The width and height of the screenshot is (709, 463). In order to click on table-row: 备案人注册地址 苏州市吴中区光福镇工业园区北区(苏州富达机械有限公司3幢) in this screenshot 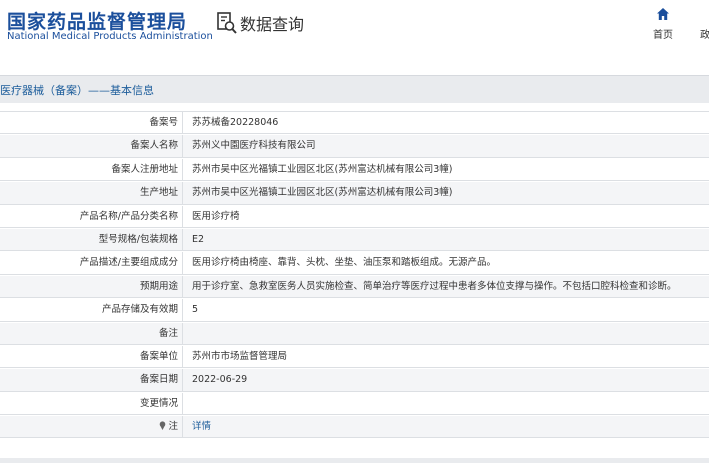, I will do `click(354, 169)`.